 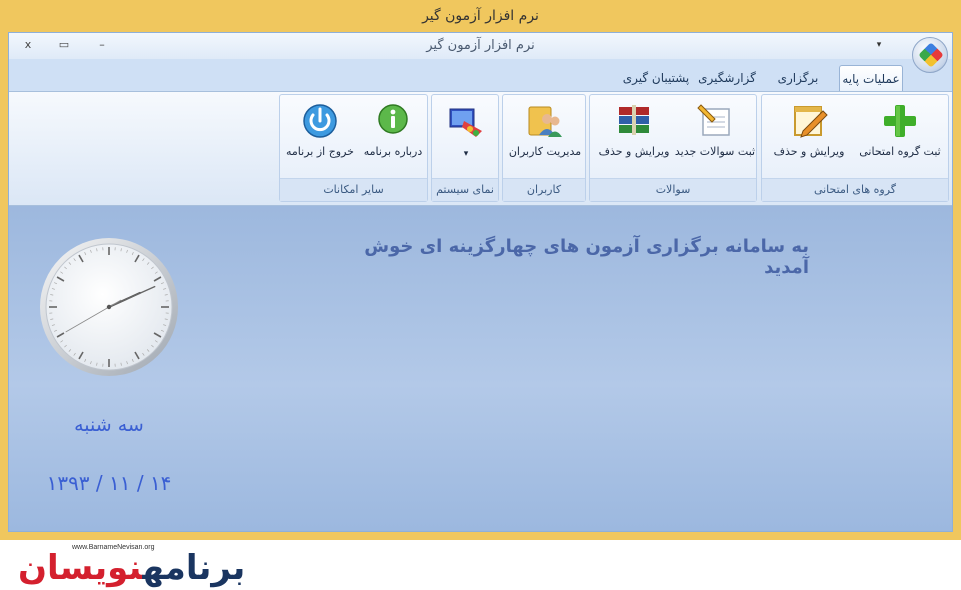 I want to click on analog-clock, so click(x=109, y=307).